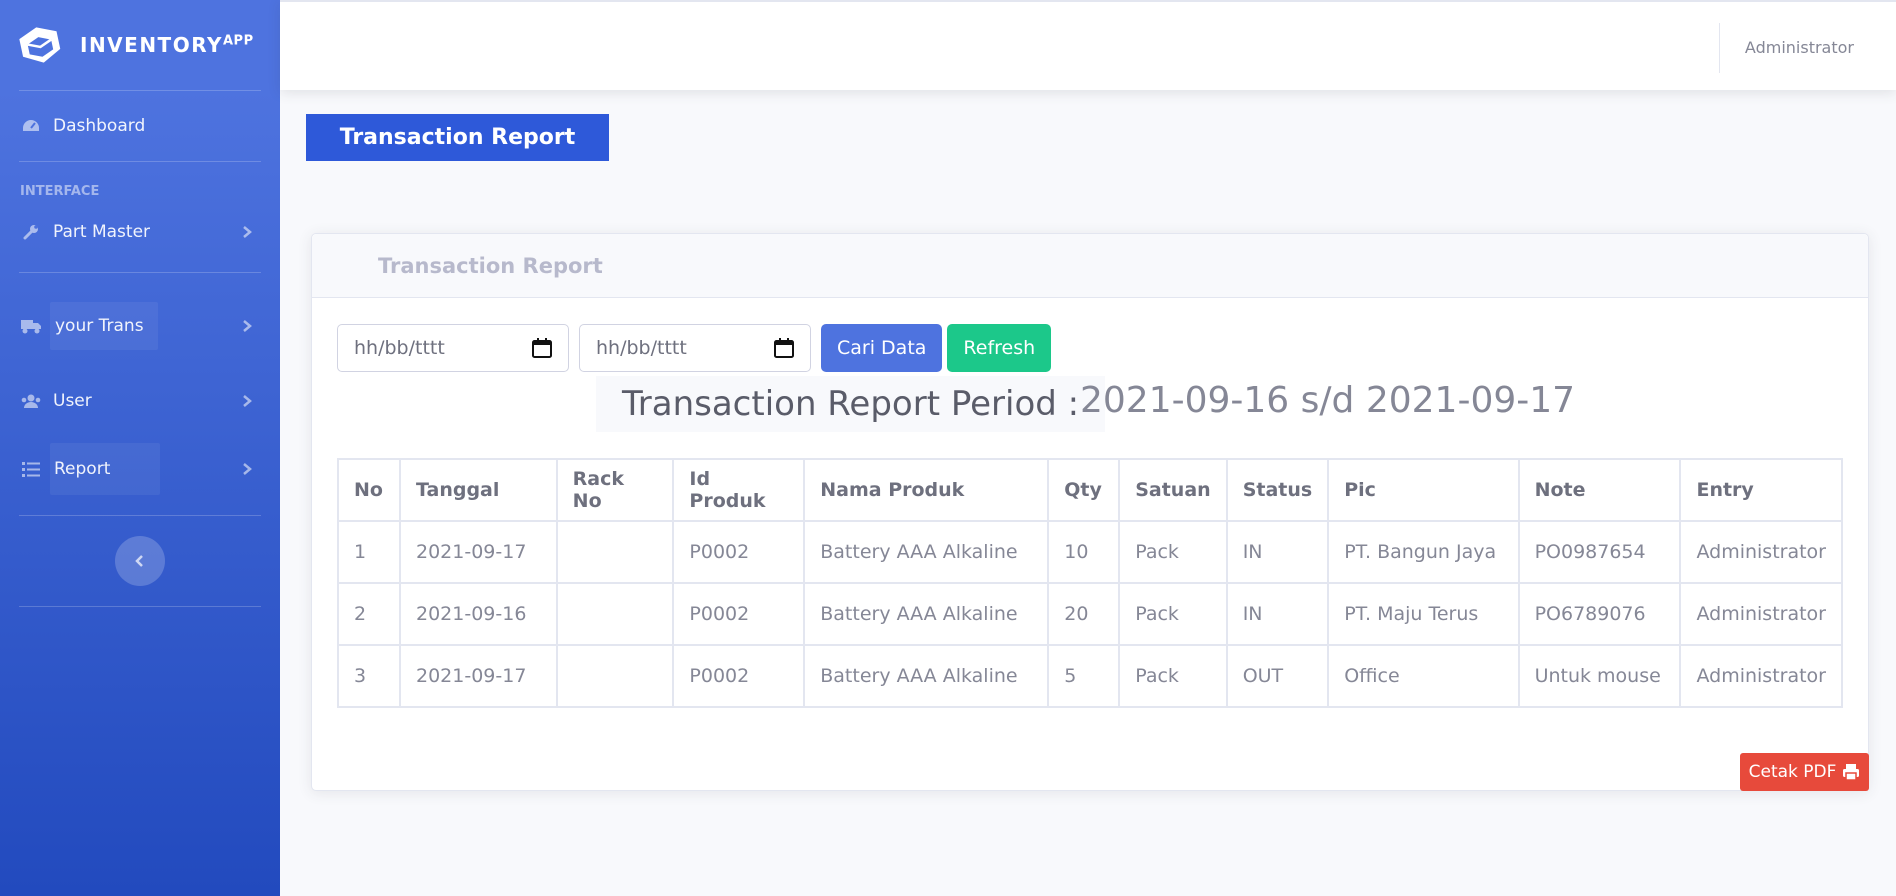  What do you see at coordinates (31, 232) in the screenshot?
I see `wrench-icon` at bounding box center [31, 232].